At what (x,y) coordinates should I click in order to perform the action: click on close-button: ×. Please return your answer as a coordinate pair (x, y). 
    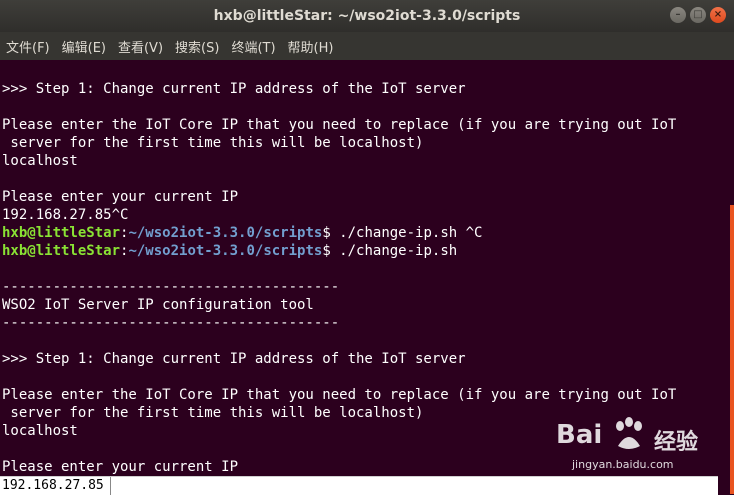
    Looking at the image, I should click on (718, 15).